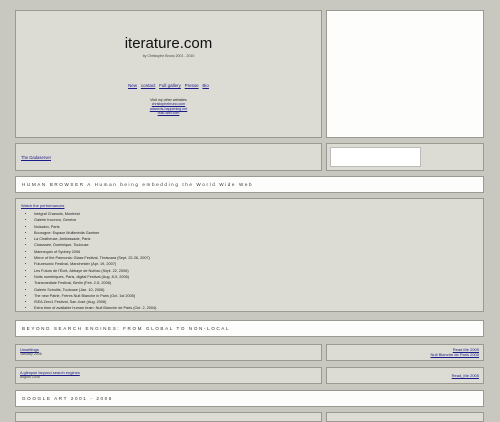 The image size is (500, 422). I want to click on dadaserver-link: The Dadaserver, so click(36, 157).